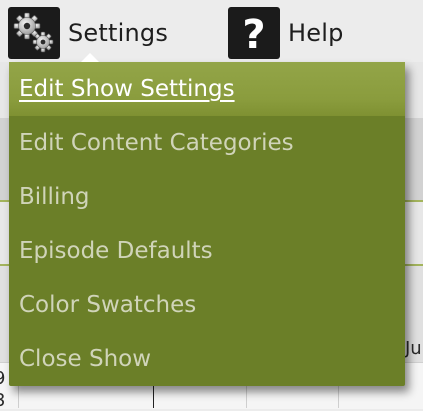  Describe the element at coordinates (156, 143) in the screenshot. I see `menu-item-label: Edit Content Categories` at that location.